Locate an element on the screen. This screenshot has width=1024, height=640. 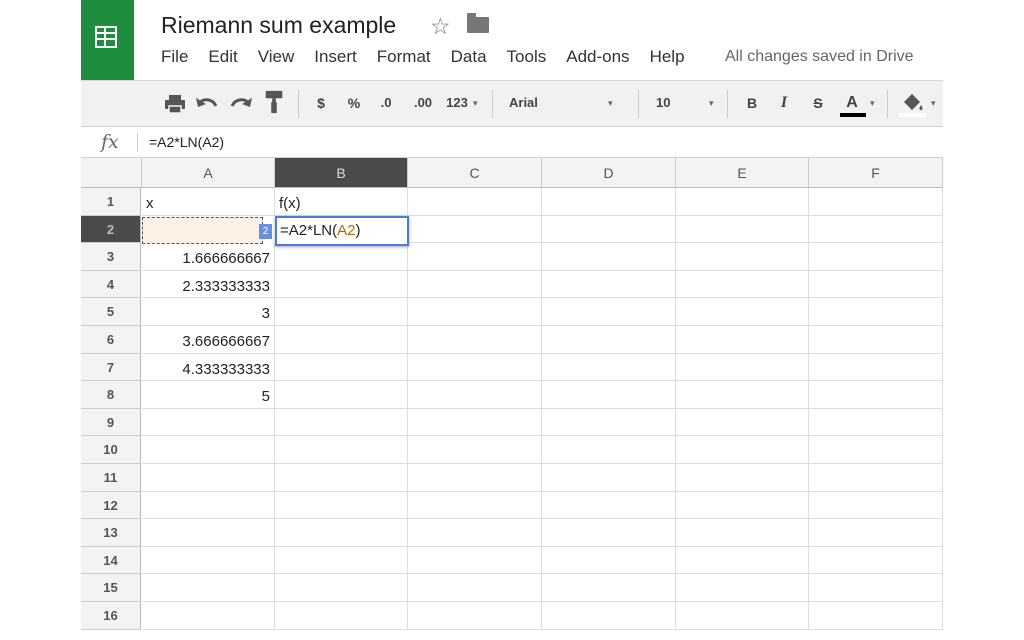
menu-file: File is located at coordinates (174, 58).